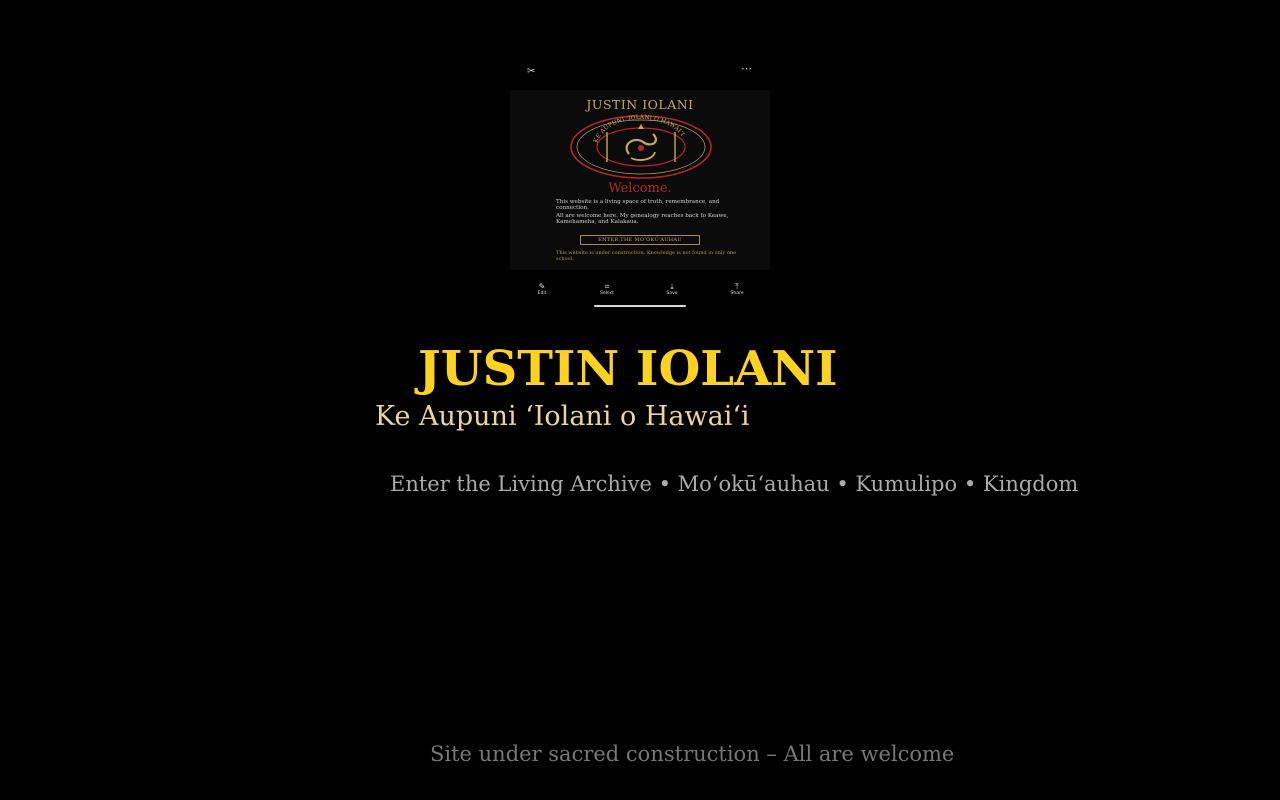 The height and width of the screenshot is (800, 1280). Describe the element at coordinates (737, 293) in the screenshot. I see `tool-label: Share` at that location.